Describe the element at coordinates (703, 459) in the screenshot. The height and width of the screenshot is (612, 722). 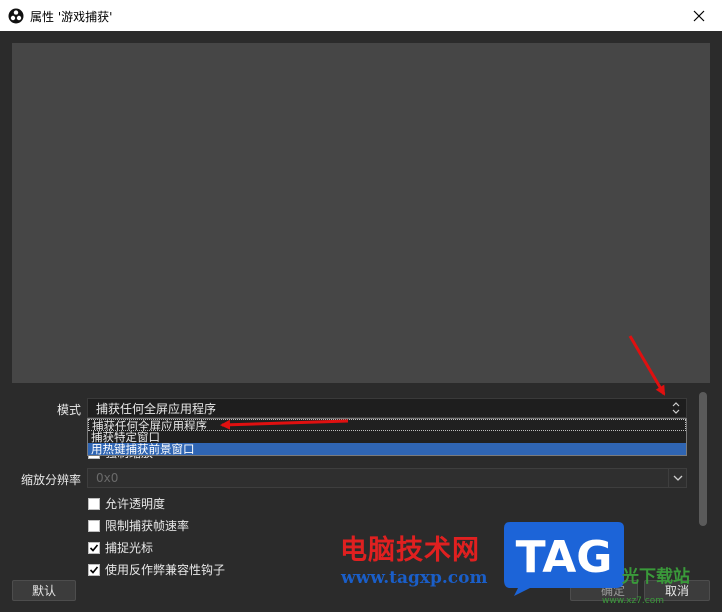
I see `form-scrollbar` at that location.